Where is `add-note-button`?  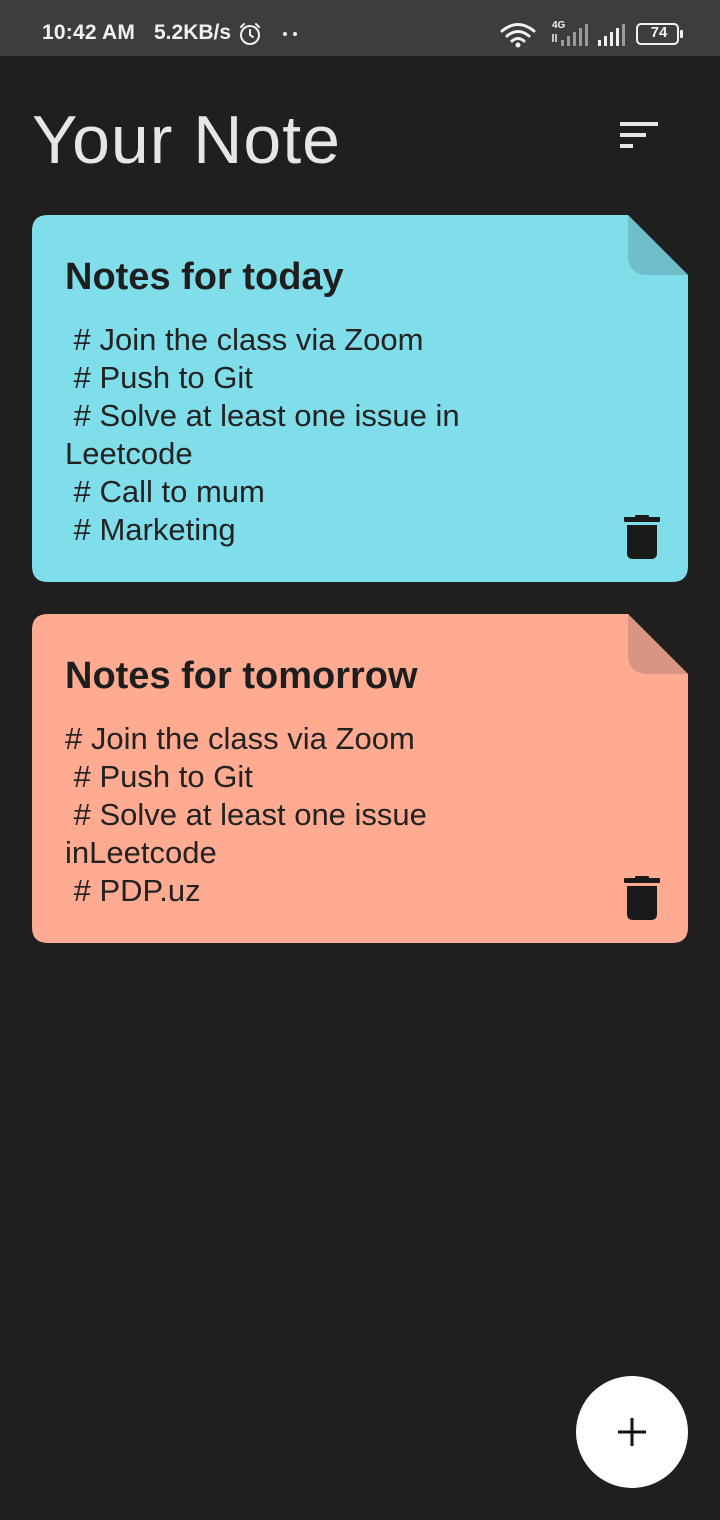 add-note-button is located at coordinates (632, 1432).